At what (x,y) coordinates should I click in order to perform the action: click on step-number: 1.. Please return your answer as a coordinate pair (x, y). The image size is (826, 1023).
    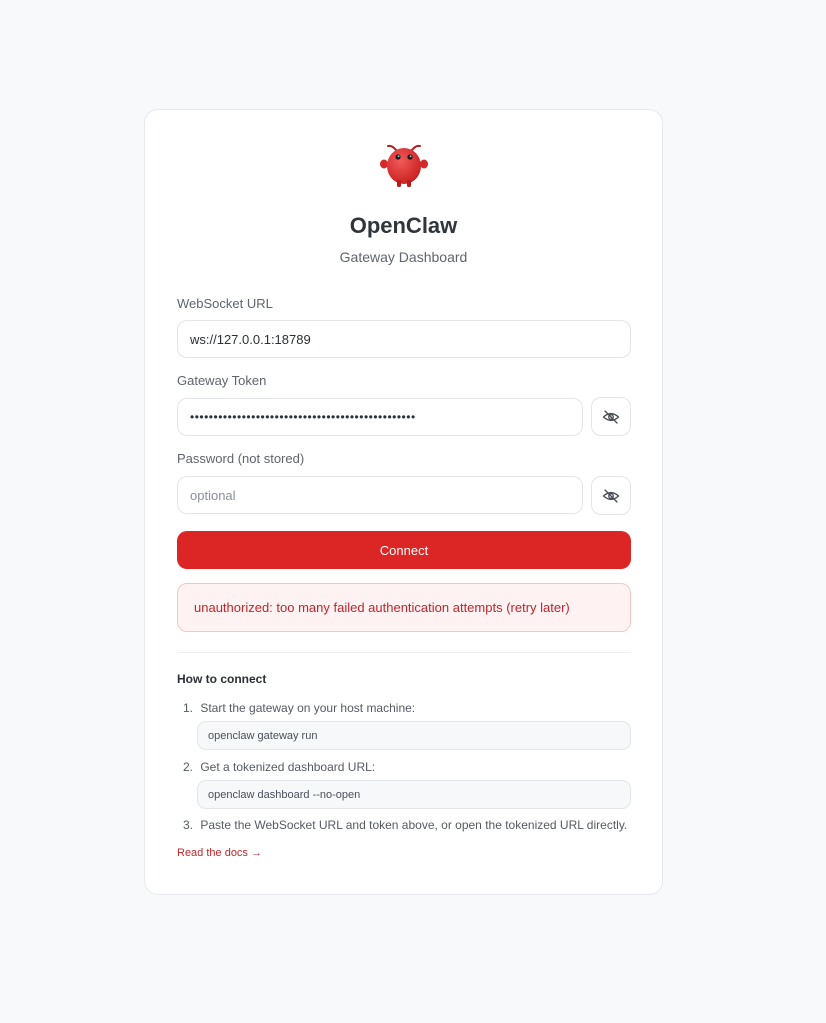
    Looking at the image, I should click on (188, 708).